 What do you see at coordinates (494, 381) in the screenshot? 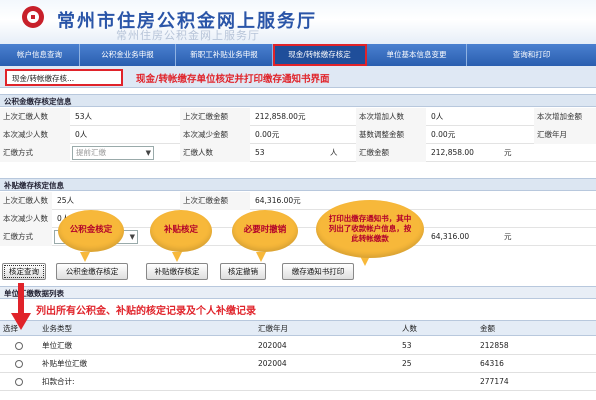
I see `cell-amount: 277174` at bounding box center [494, 381].